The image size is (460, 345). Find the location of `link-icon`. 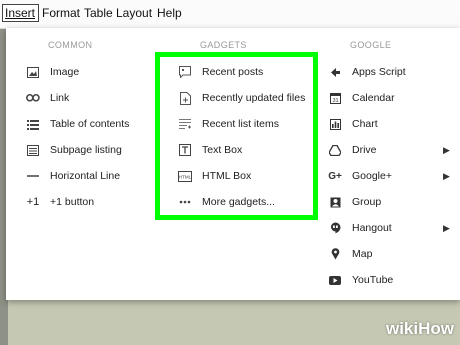

link-icon is located at coordinates (33, 98).